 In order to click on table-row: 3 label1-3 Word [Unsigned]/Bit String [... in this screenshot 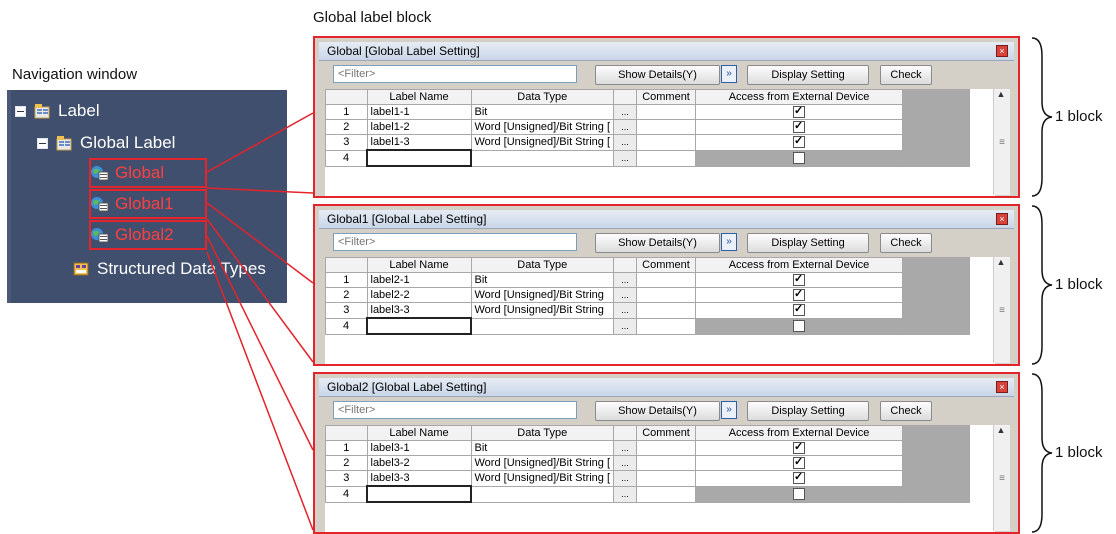, I will do `click(648, 142)`.